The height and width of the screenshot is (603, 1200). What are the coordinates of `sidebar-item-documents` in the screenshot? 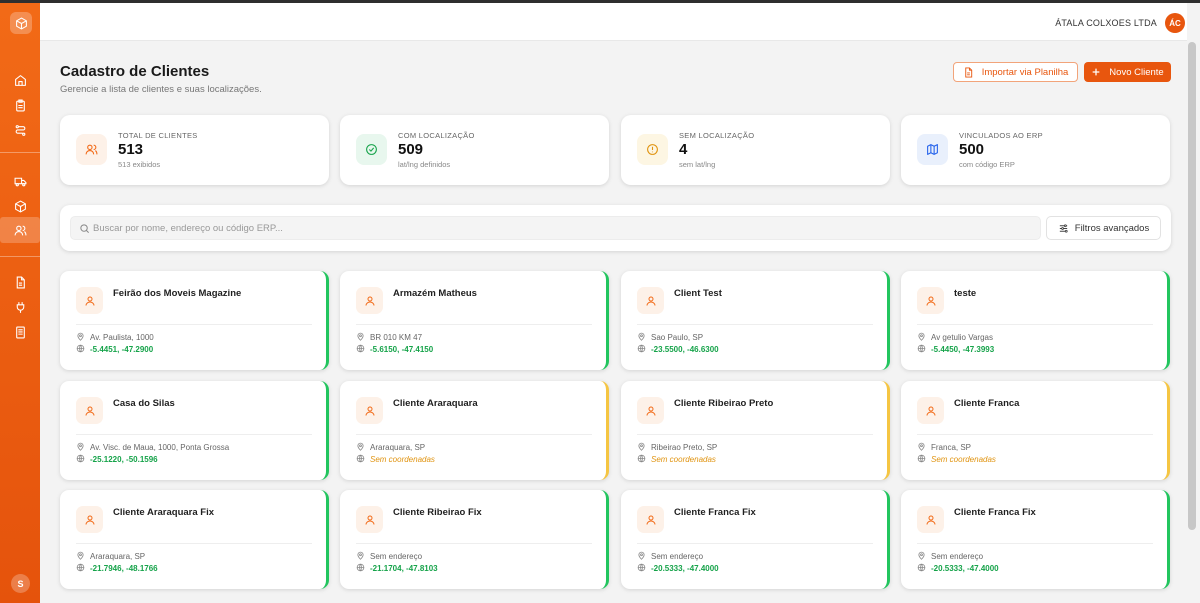 It's located at (20, 332).